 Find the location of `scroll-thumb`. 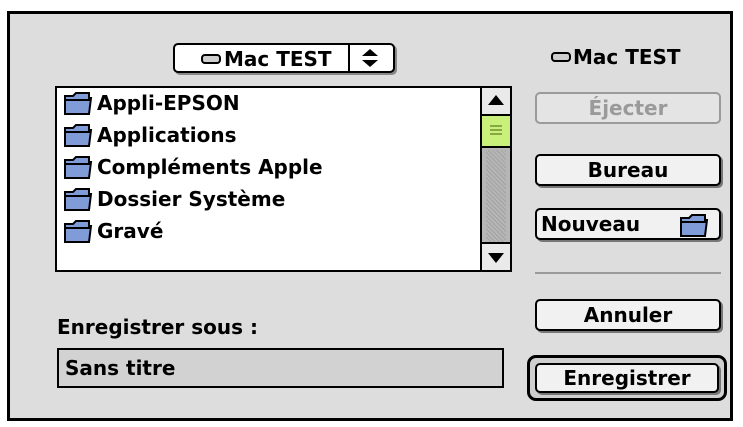

scroll-thumb is located at coordinates (496, 132).